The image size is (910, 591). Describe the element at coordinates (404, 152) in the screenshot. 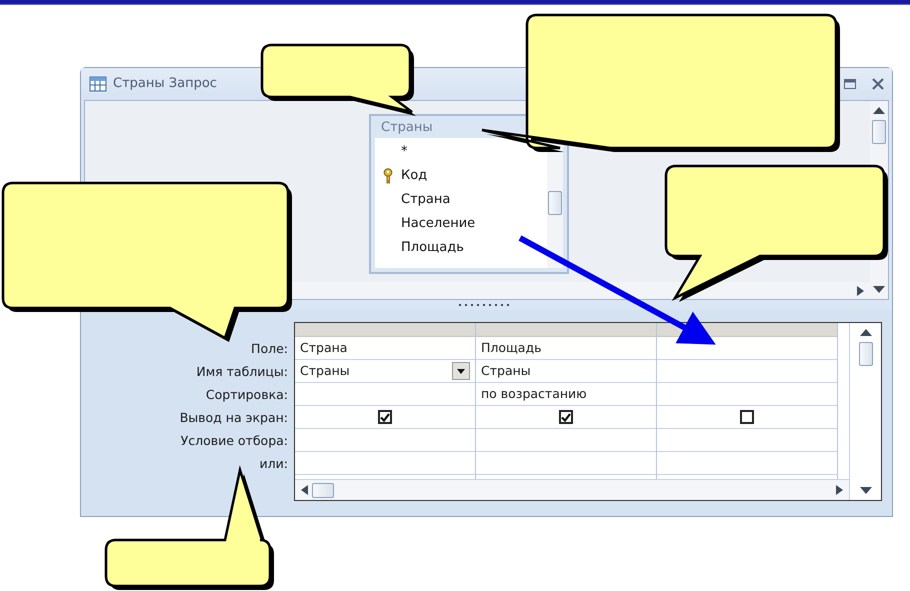

I see `field-name: *` at that location.